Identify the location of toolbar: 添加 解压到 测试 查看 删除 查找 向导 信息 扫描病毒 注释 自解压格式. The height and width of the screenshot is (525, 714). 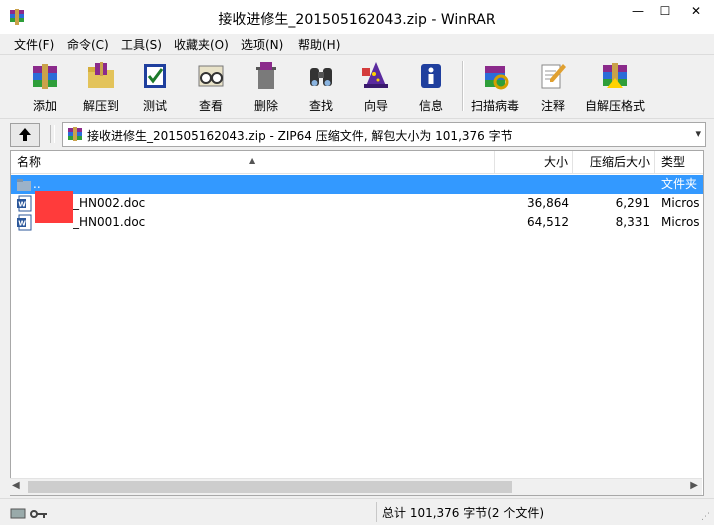
(357, 85).